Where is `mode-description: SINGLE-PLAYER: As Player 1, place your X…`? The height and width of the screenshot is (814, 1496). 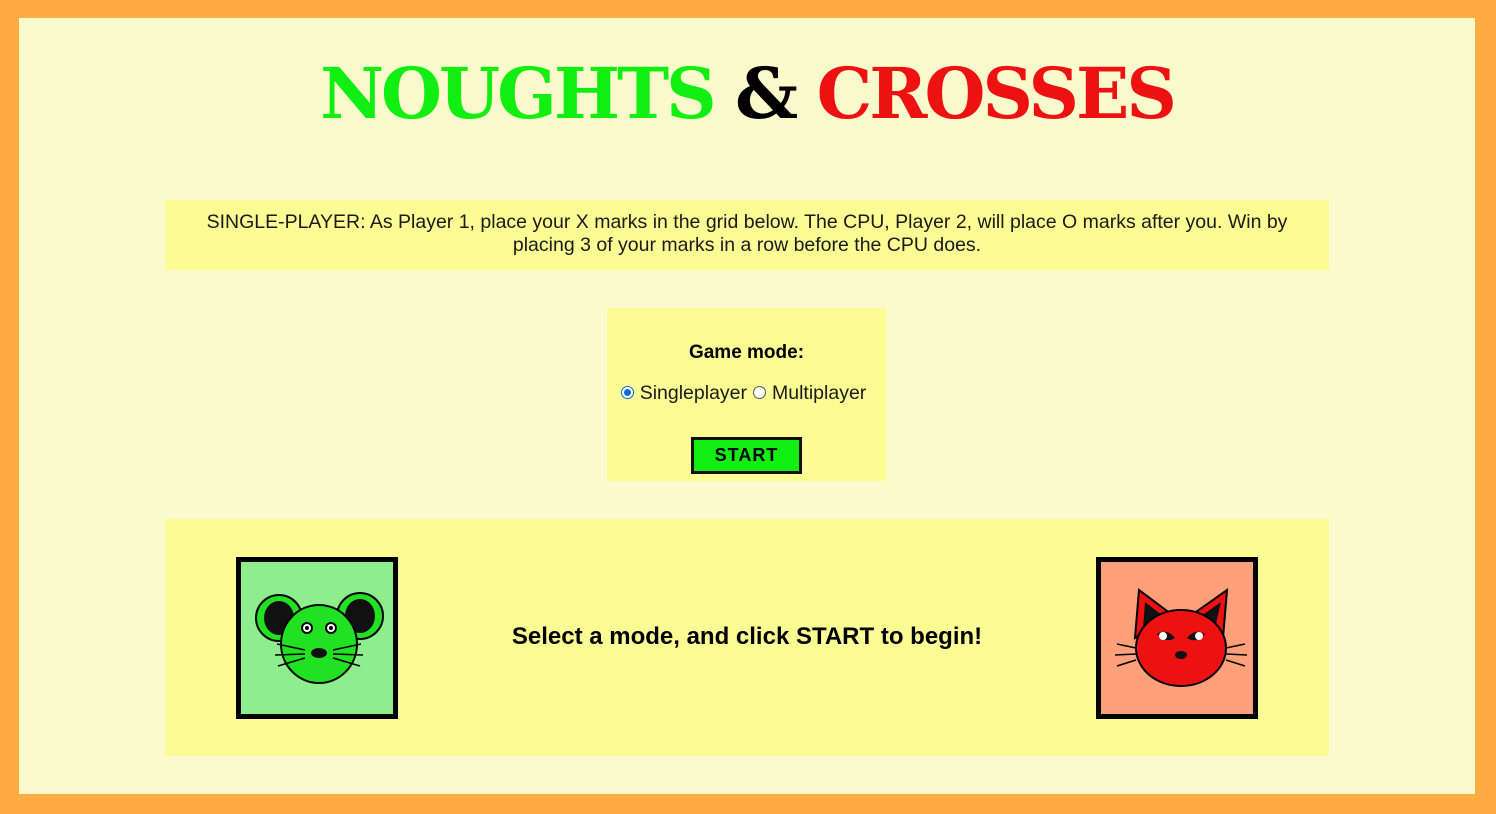
mode-description: SINGLE-PLAYER: As Player 1, place your X… is located at coordinates (747, 235).